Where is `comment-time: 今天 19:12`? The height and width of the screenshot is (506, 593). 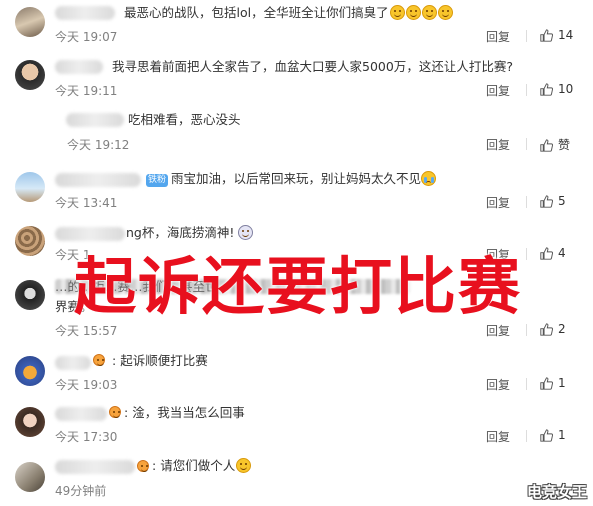
comment-time: 今天 19:12 is located at coordinates (98, 145).